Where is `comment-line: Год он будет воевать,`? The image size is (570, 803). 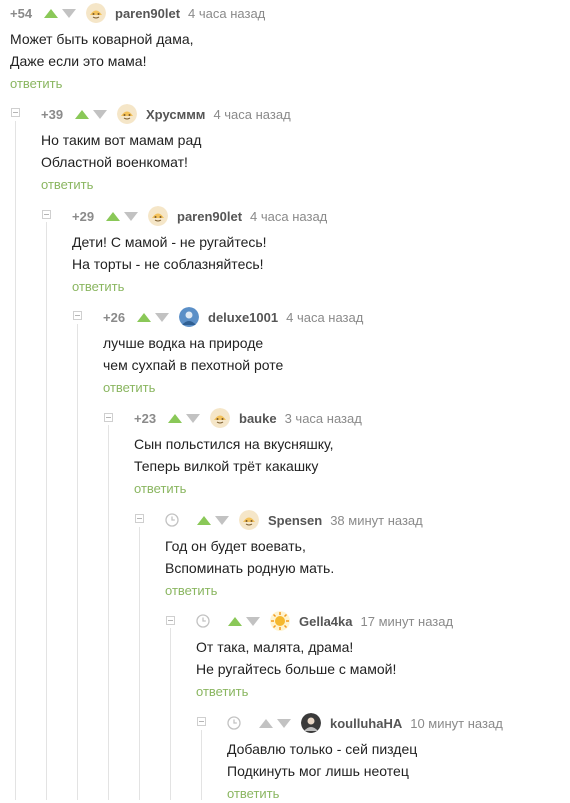 comment-line: Год он будет воевать, is located at coordinates (235, 546).